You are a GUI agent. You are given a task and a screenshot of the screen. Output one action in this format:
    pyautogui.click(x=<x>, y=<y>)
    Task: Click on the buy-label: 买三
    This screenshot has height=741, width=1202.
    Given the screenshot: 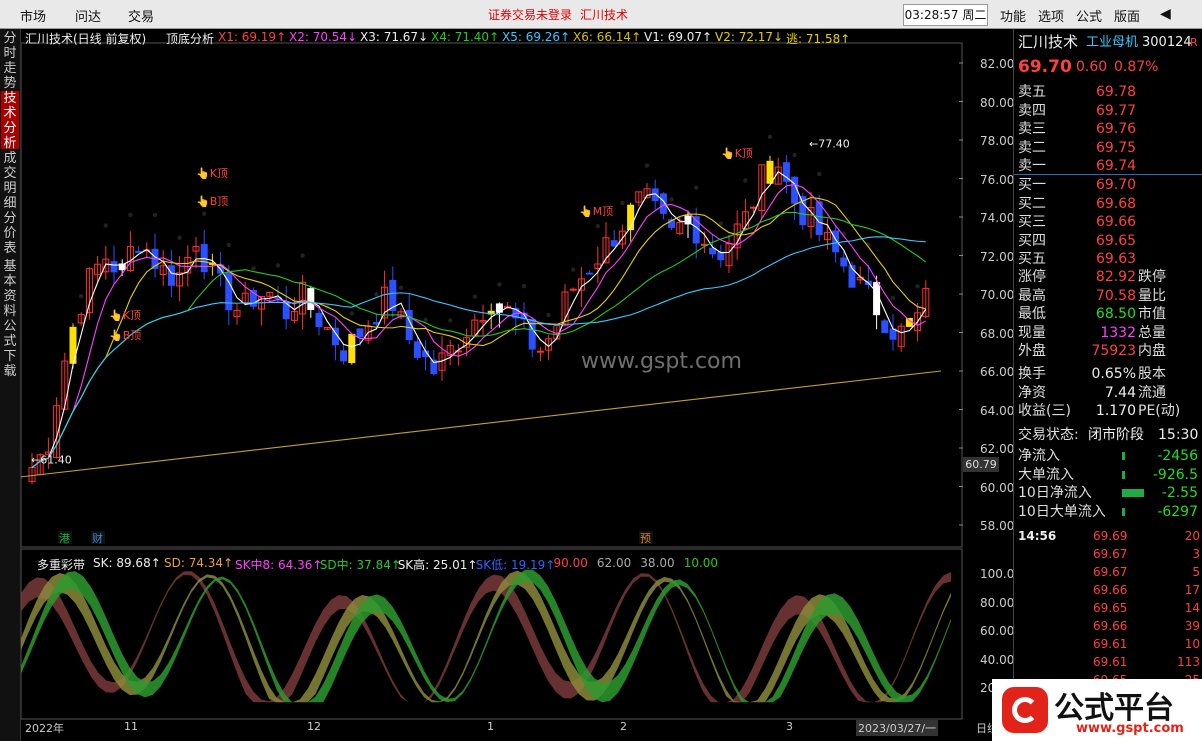 What is the action you would take?
    pyautogui.click(x=1032, y=222)
    